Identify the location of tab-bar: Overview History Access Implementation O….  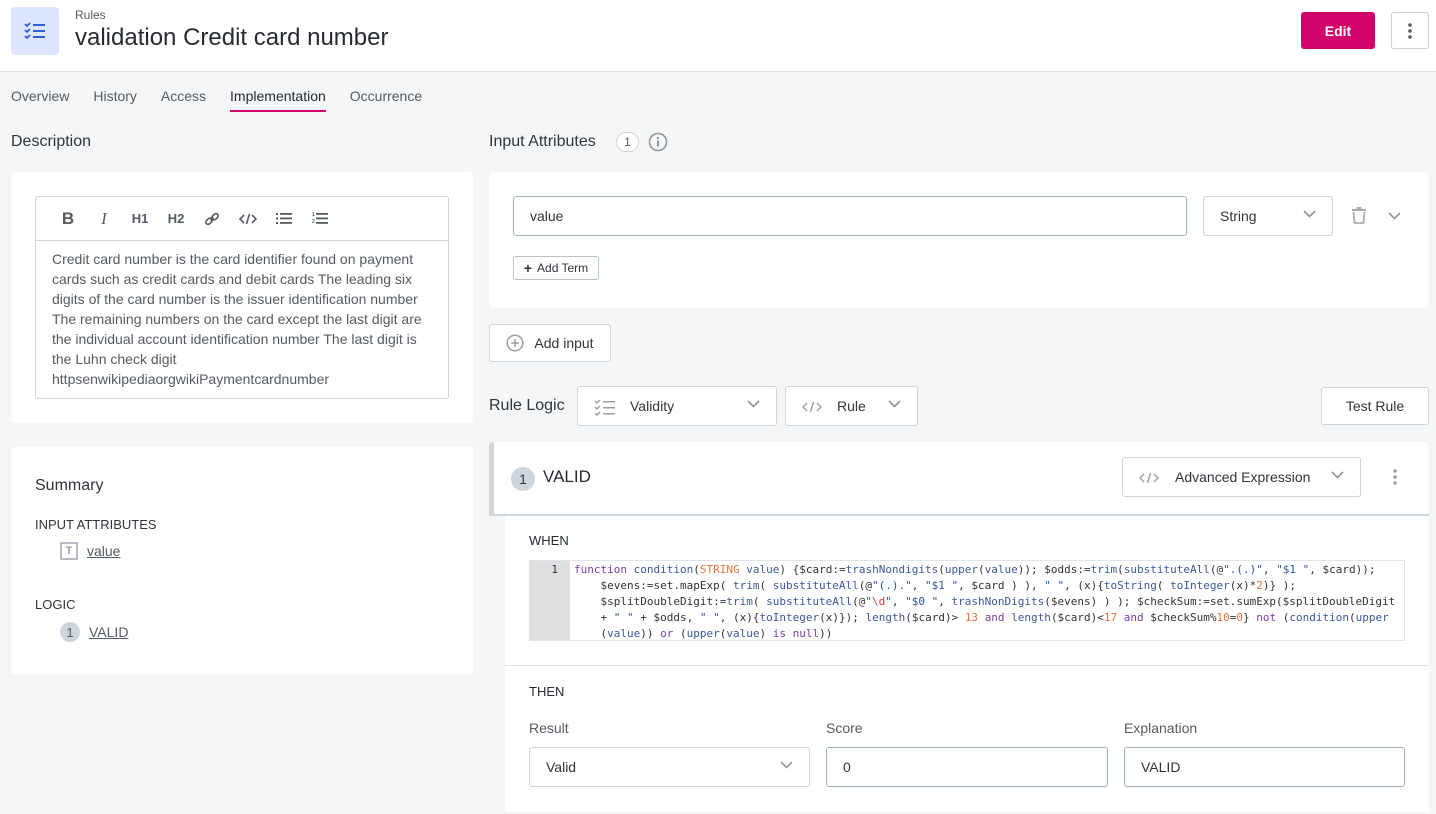
(228, 100).